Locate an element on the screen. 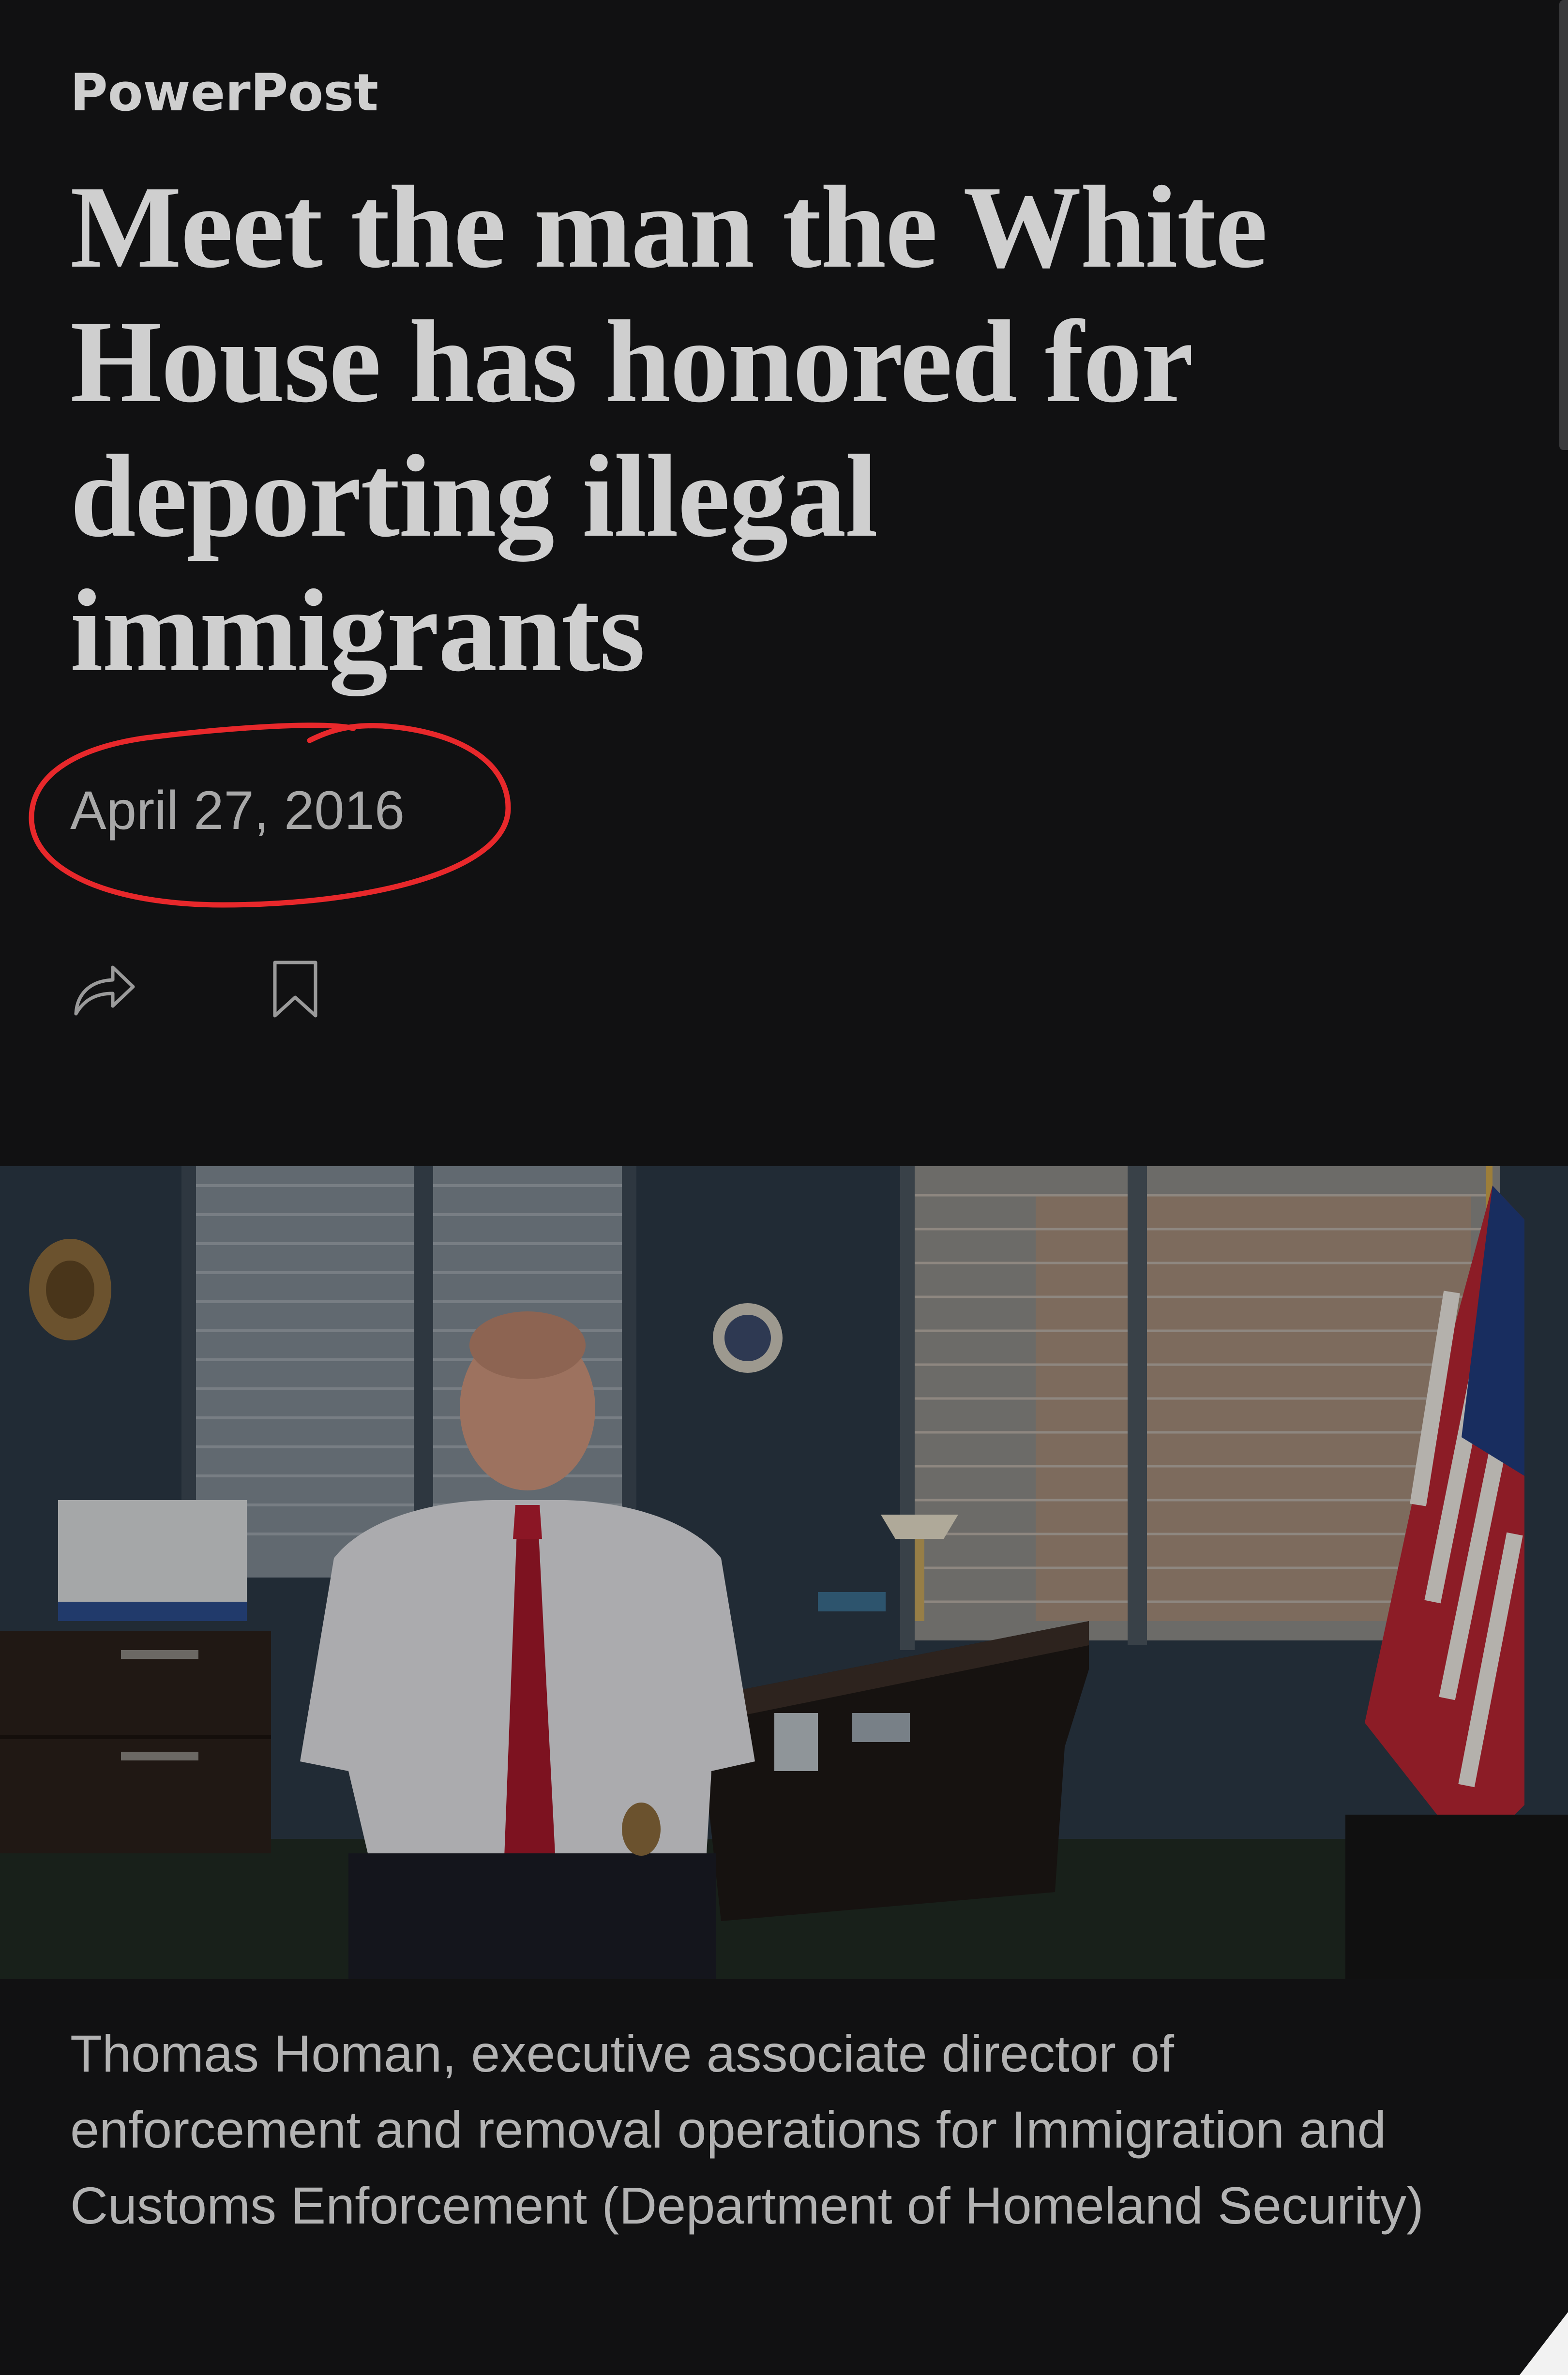 This screenshot has width=1568, height=2375. bookmark-button is located at coordinates (295, 990).